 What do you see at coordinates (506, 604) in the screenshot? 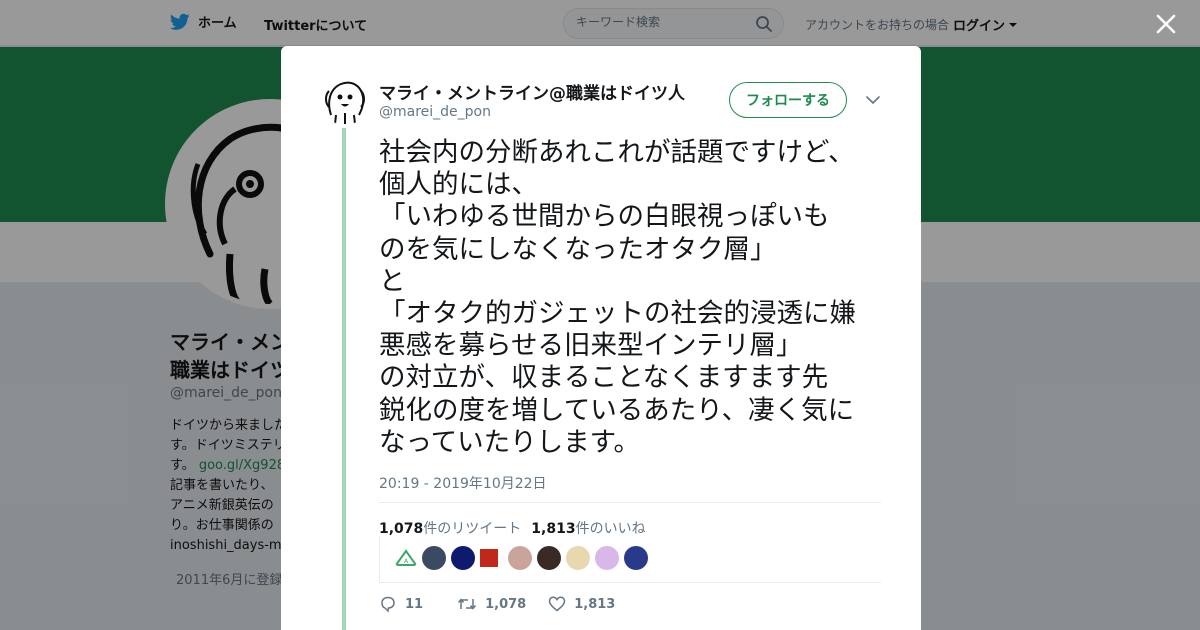
I see `retweet-count: 1,078` at bounding box center [506, 604].